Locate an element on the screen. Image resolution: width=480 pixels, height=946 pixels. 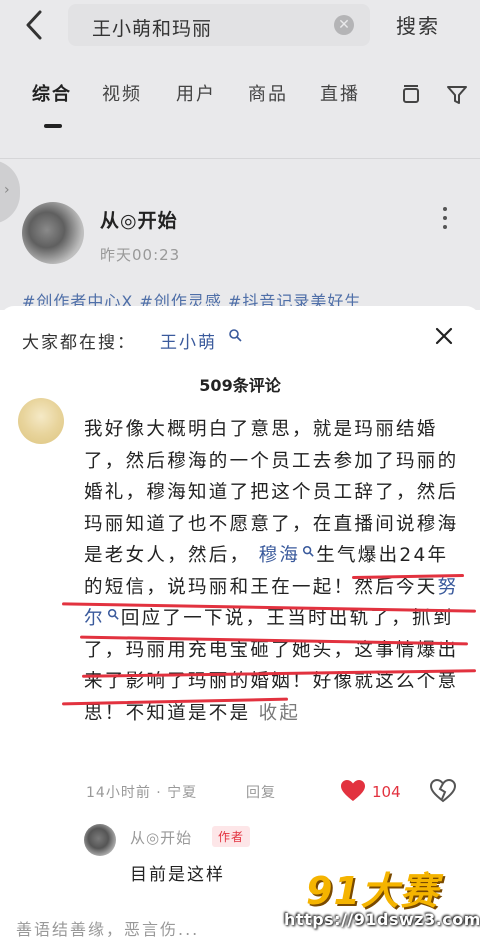
watermark: 91大赛 https://91dswz3.com is located at coordinates (378, 902).